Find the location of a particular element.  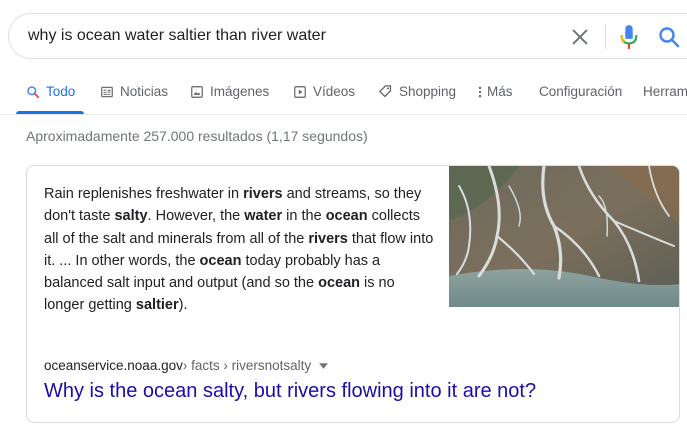

tab-label: Configuración is located at coordinates (581, 91).